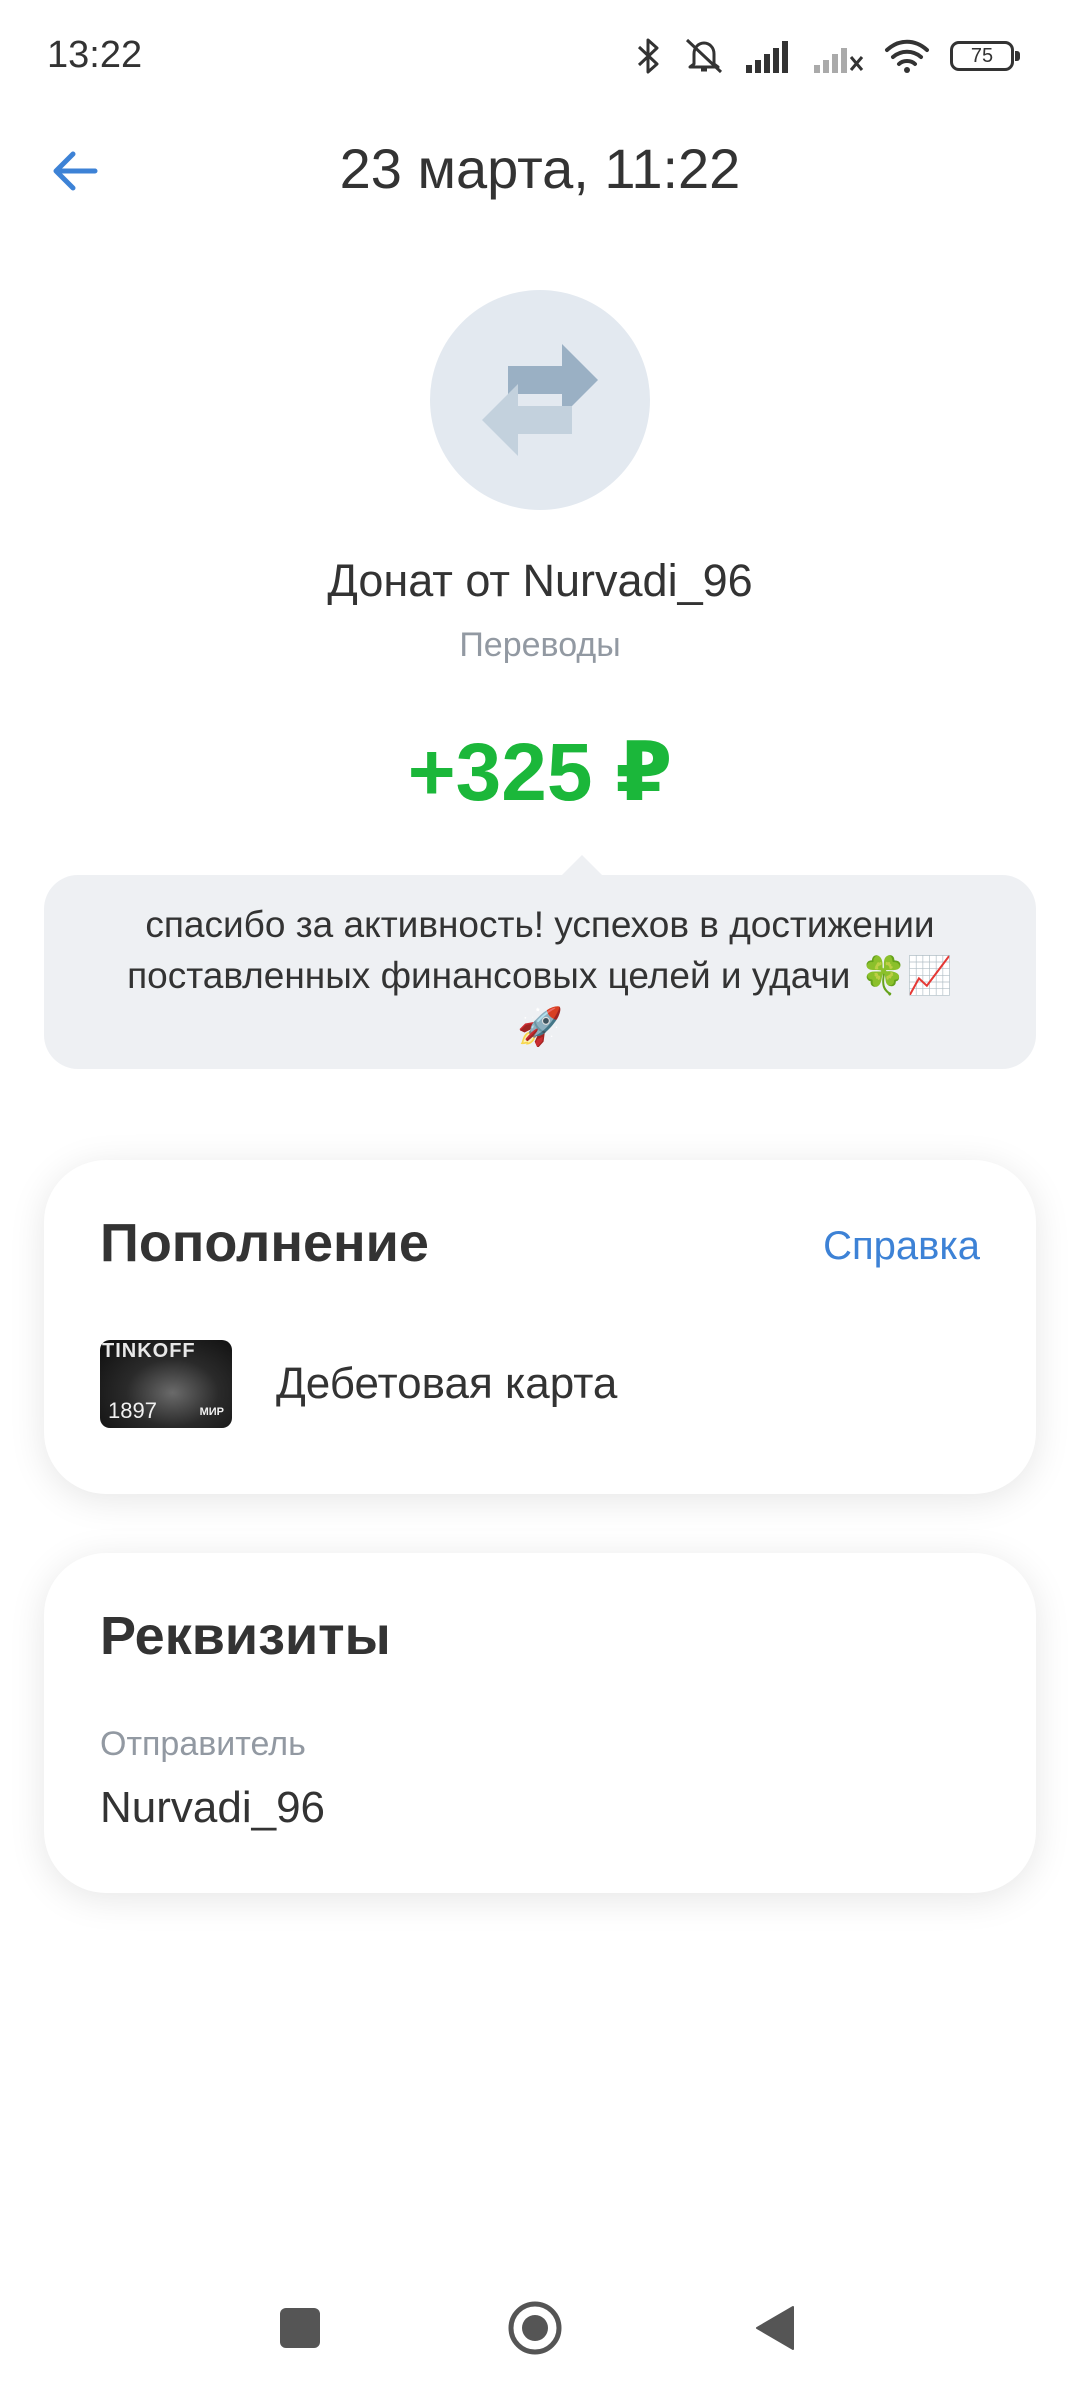 Image resolution: width=1080 pixels, height=2400 pixels. I want to click on recents-button, so click(300, 2330).